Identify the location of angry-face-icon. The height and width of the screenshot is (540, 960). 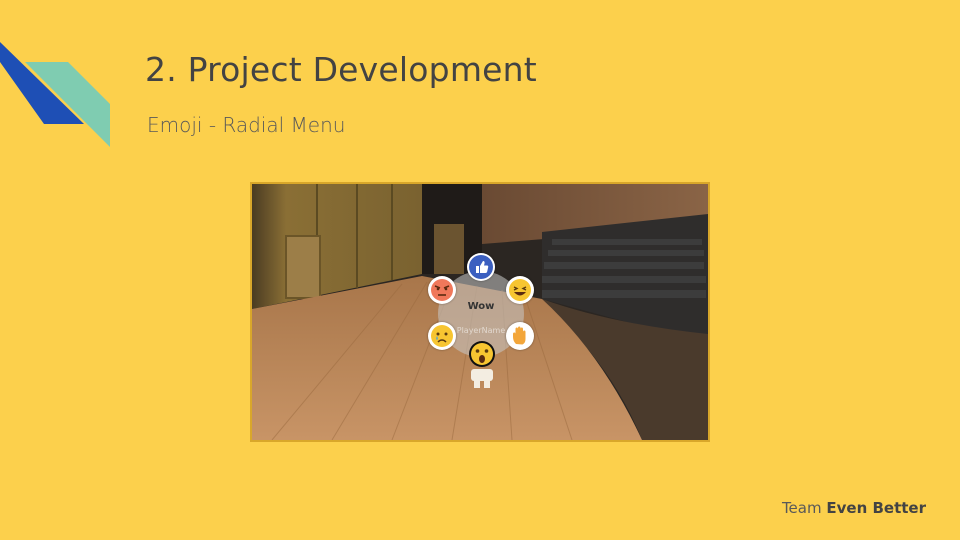
(442, 290).